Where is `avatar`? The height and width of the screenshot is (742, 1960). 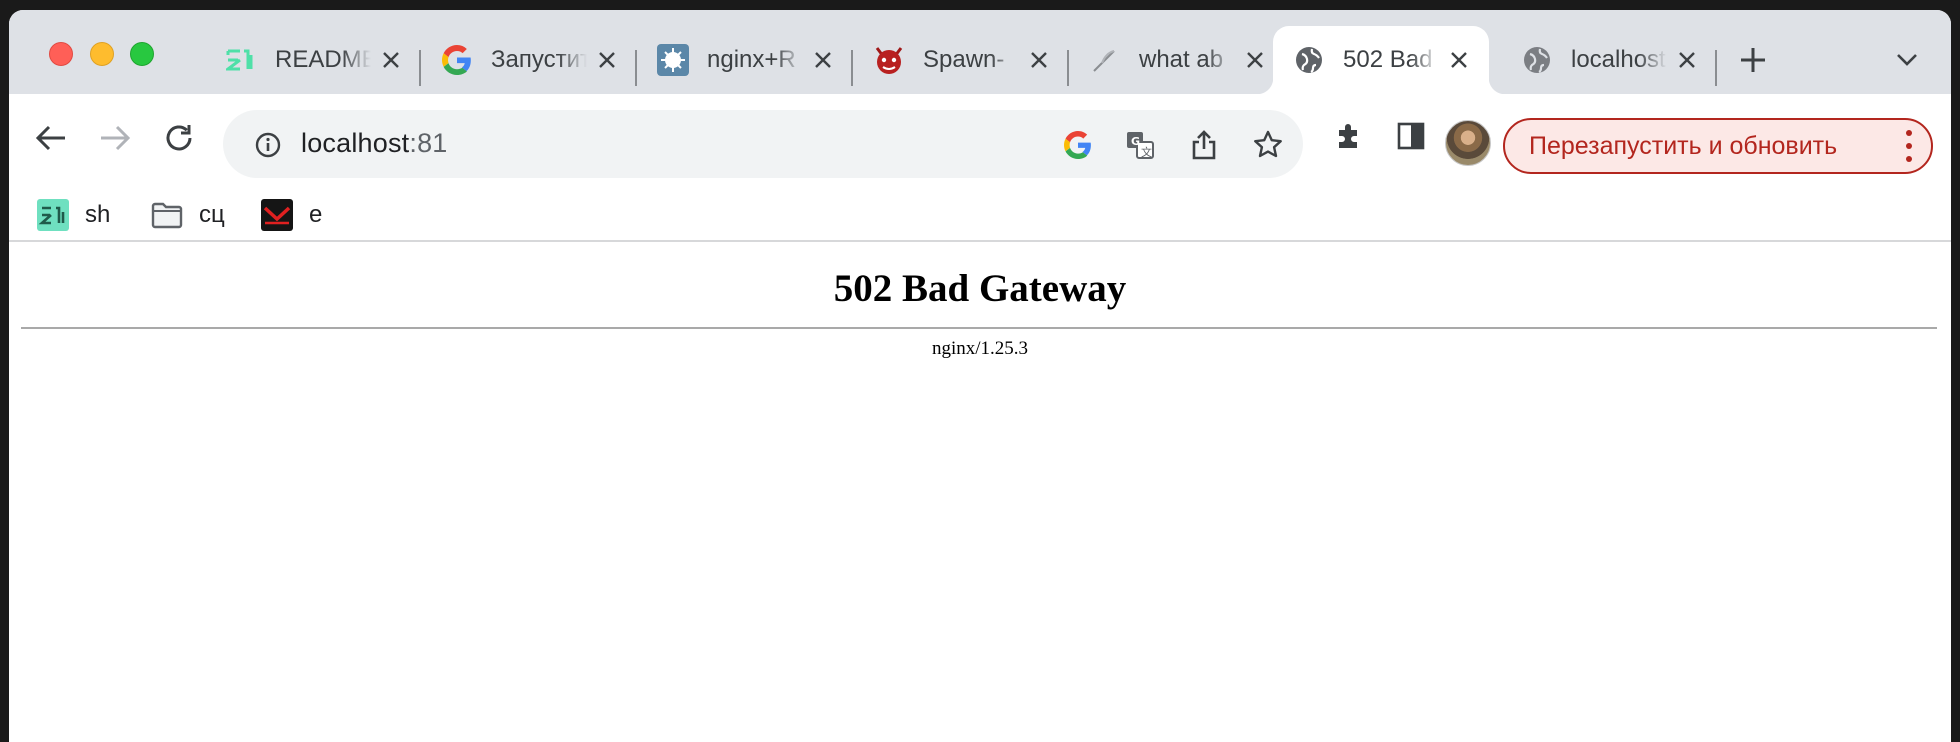 avatar is located at coordinates (1468, 143).